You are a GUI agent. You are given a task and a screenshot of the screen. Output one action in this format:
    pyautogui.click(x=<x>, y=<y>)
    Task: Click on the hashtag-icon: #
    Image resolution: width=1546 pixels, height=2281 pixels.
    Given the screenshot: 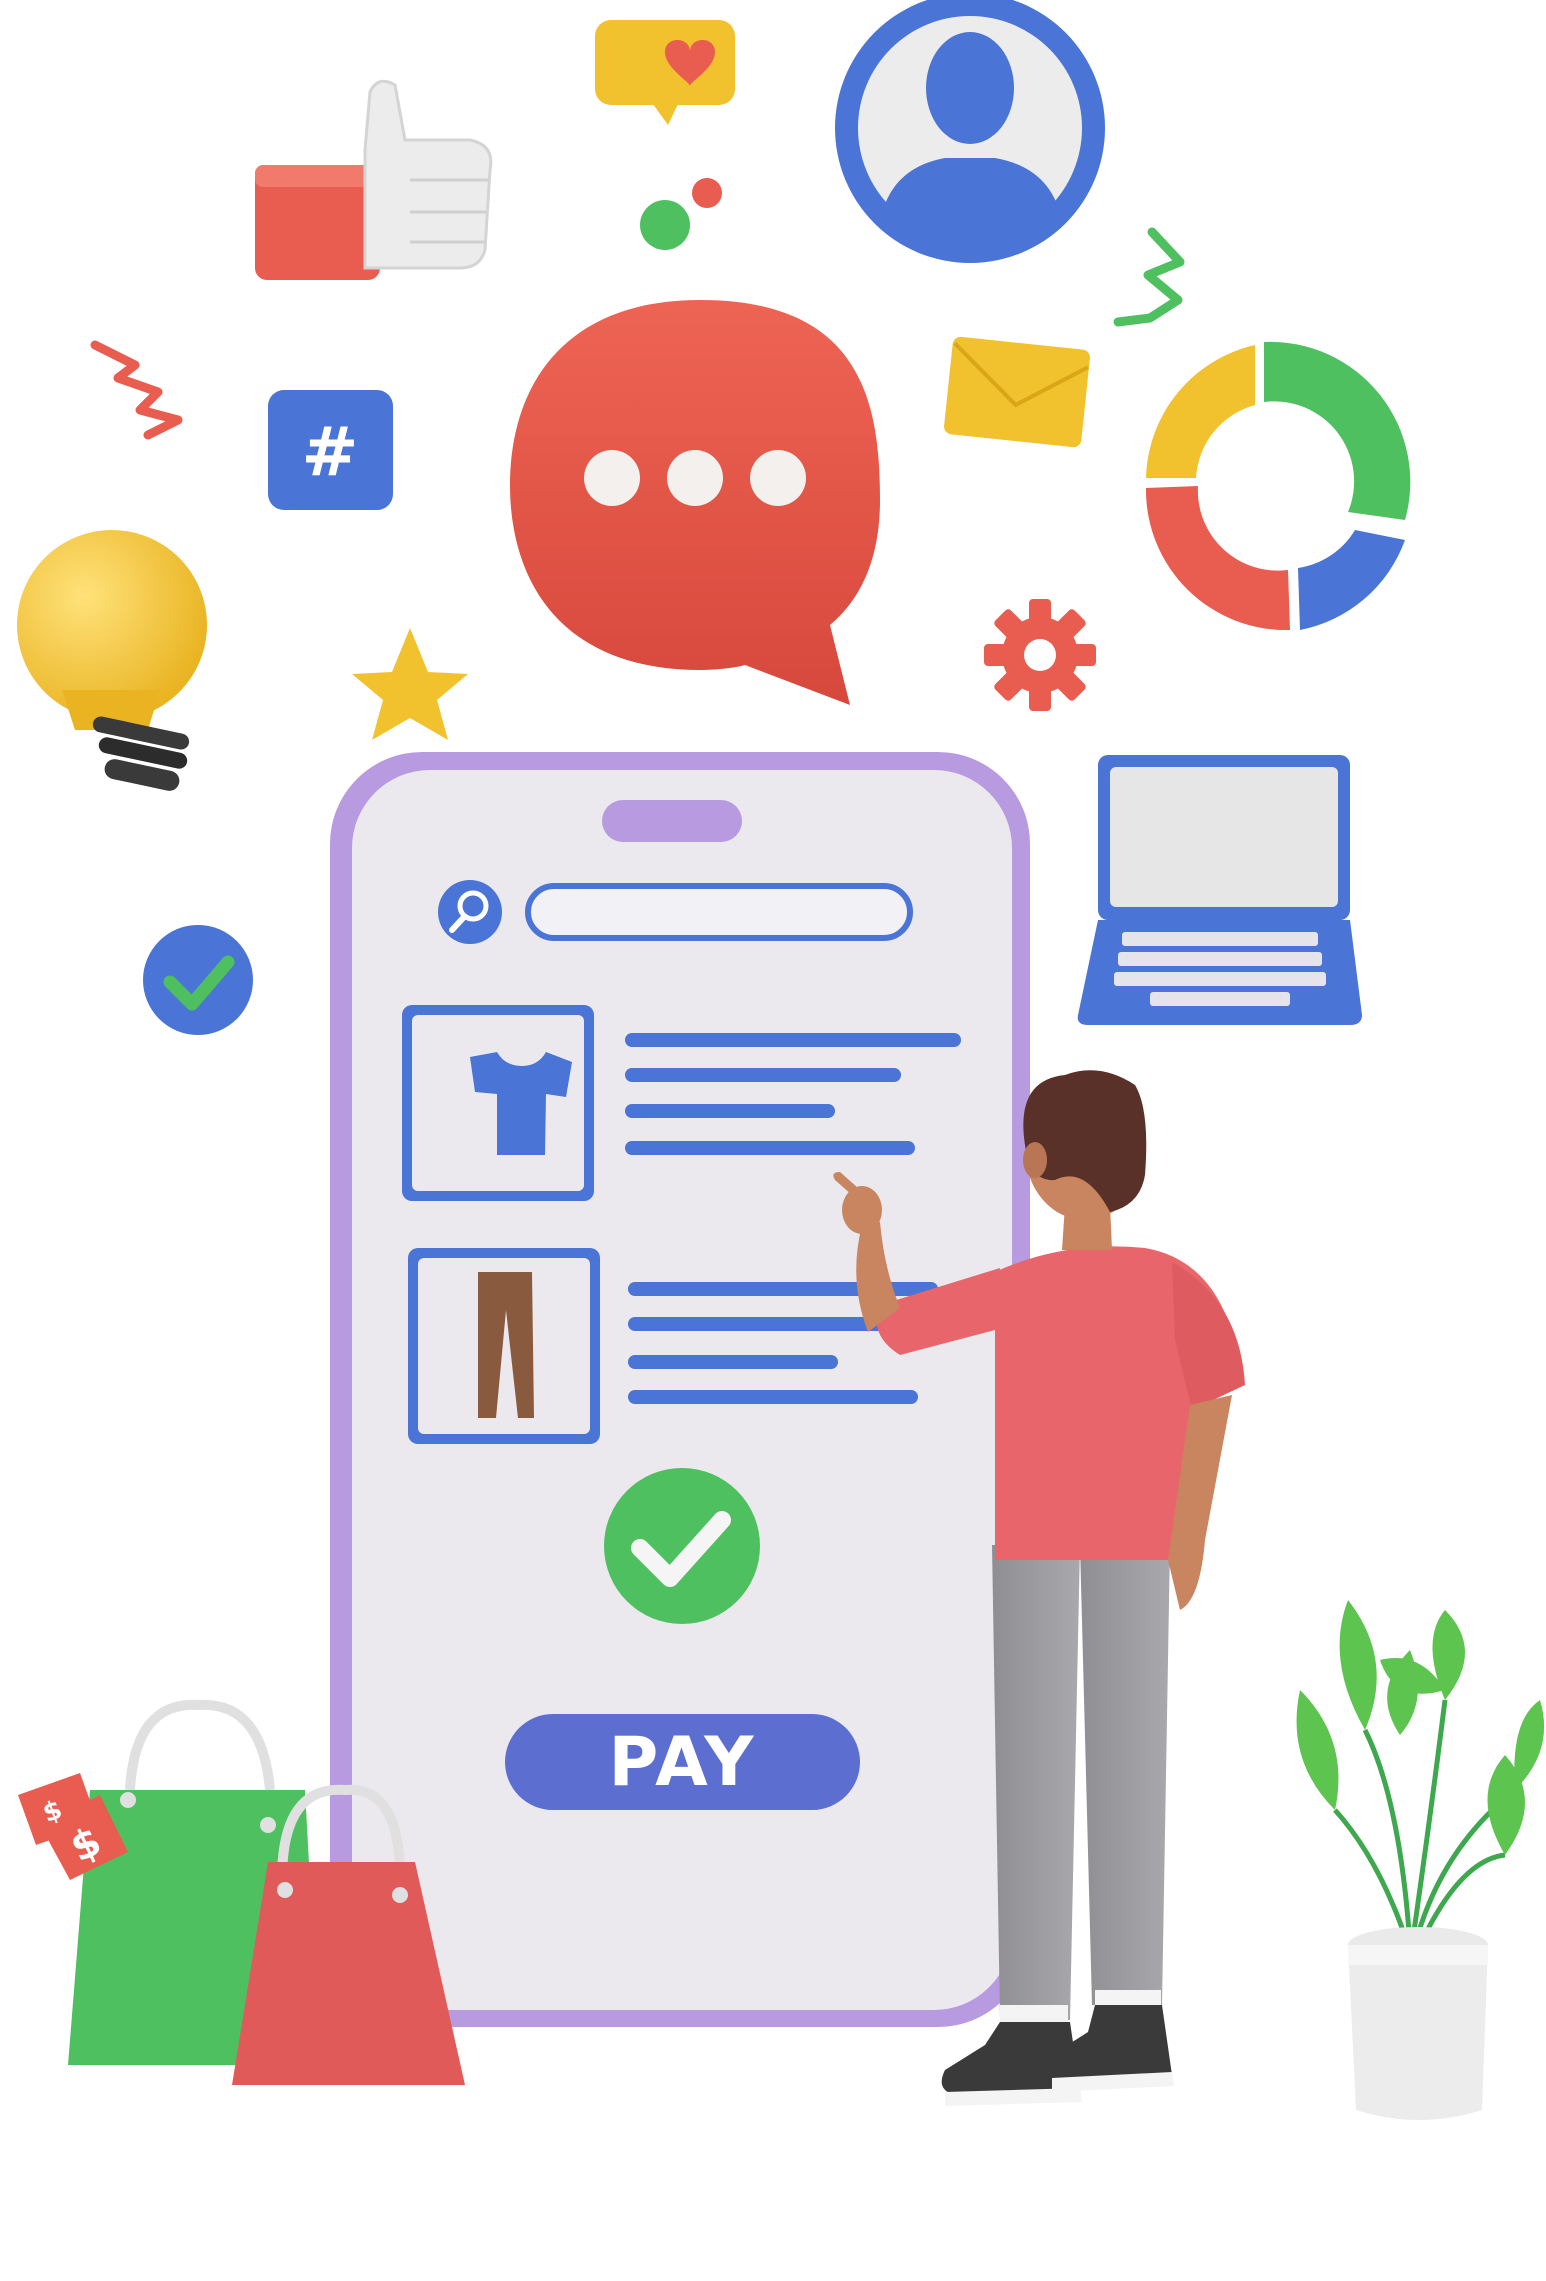 What is the action you would take?
    pyautogui.click(x=330, y=450)
    